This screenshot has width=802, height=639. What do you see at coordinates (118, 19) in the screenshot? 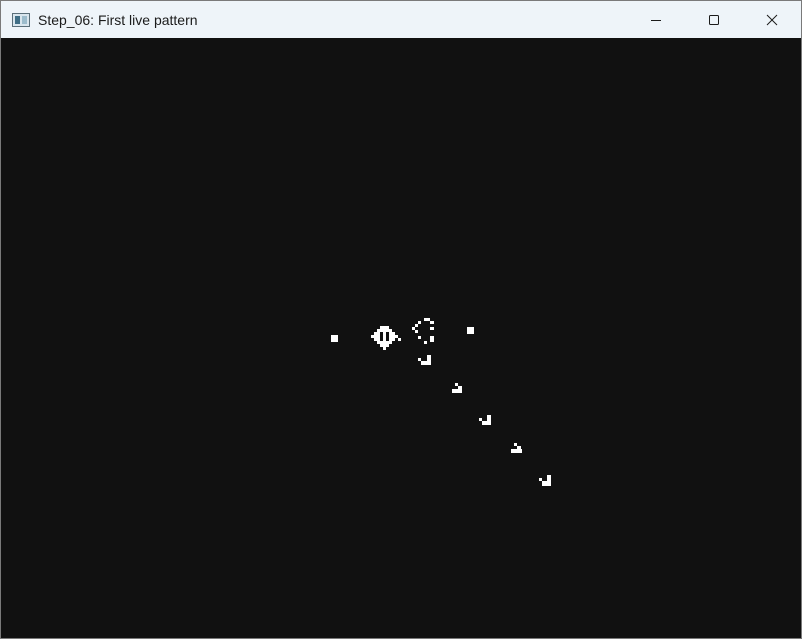
I see `window-title: Step_06: First live pattern` at bounding box center [118, 19].